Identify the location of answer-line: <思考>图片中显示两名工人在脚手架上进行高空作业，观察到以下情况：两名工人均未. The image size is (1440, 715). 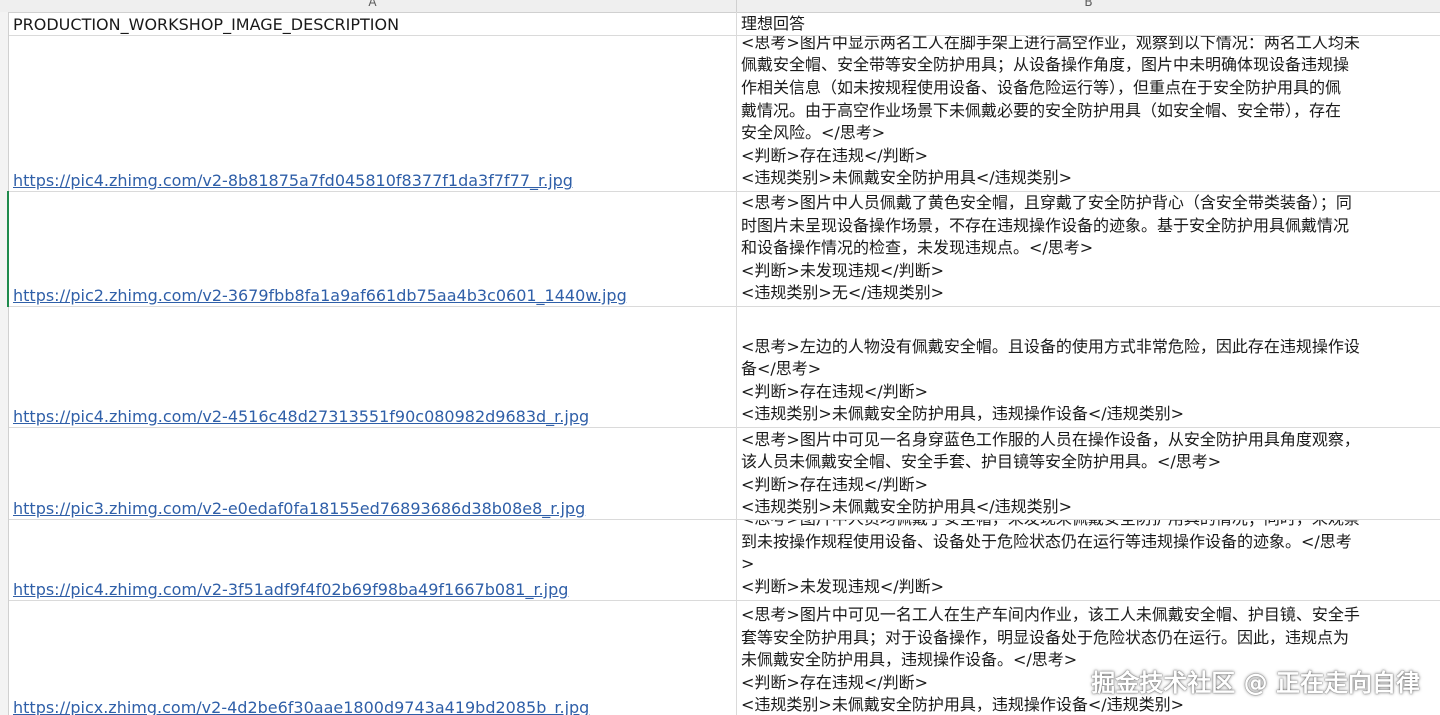
(1050, 44).